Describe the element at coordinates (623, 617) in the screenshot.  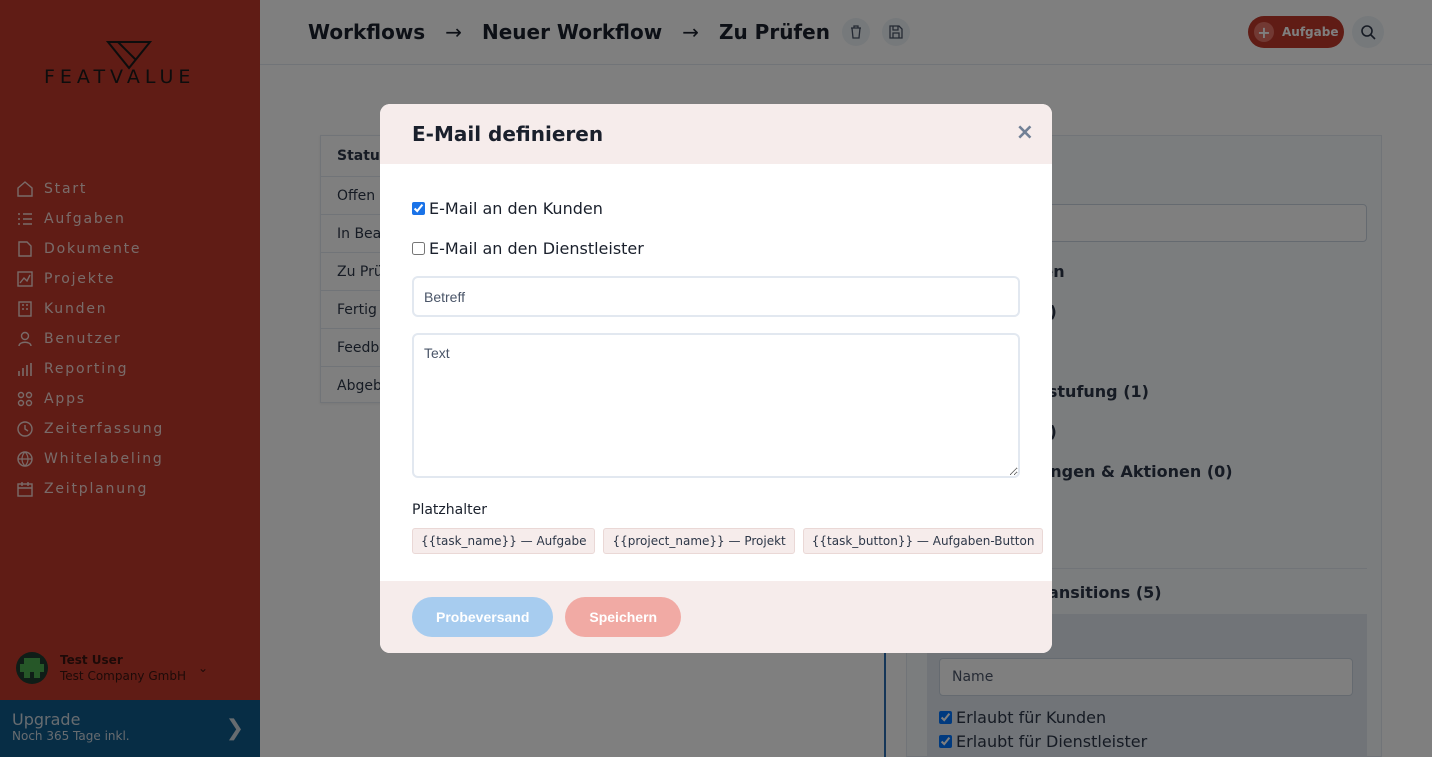
I see `save-button: Speichern` at that location.